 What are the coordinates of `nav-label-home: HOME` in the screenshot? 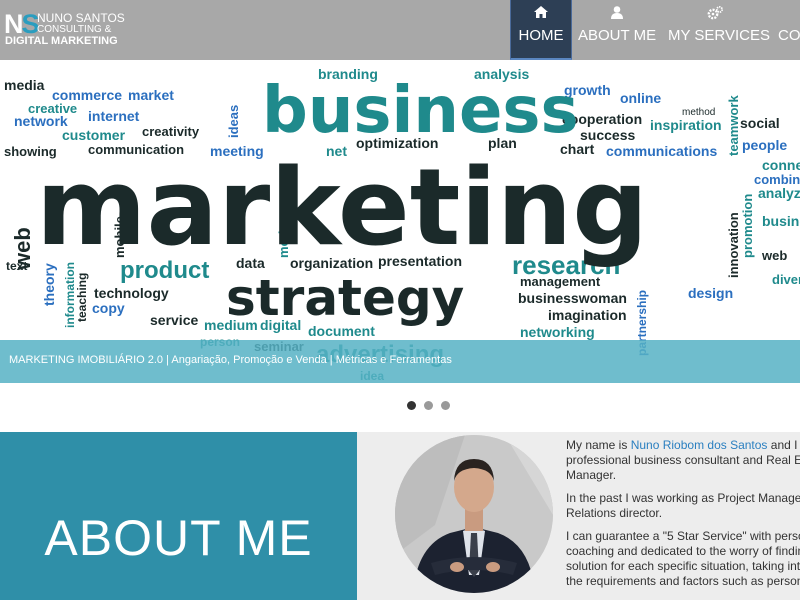 It's located at (541, 35).